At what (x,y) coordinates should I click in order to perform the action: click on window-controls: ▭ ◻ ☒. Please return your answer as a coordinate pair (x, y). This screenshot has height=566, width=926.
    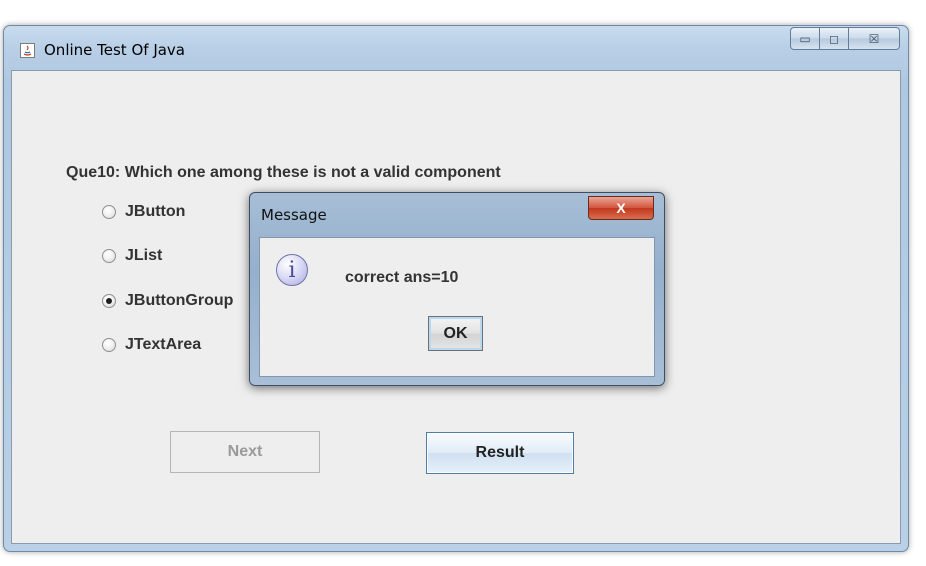
    Looking at the image, I should click on (845, 38).